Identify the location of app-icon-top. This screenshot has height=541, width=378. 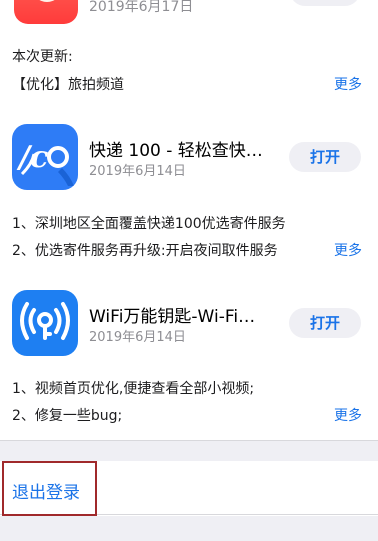
(46, 12).